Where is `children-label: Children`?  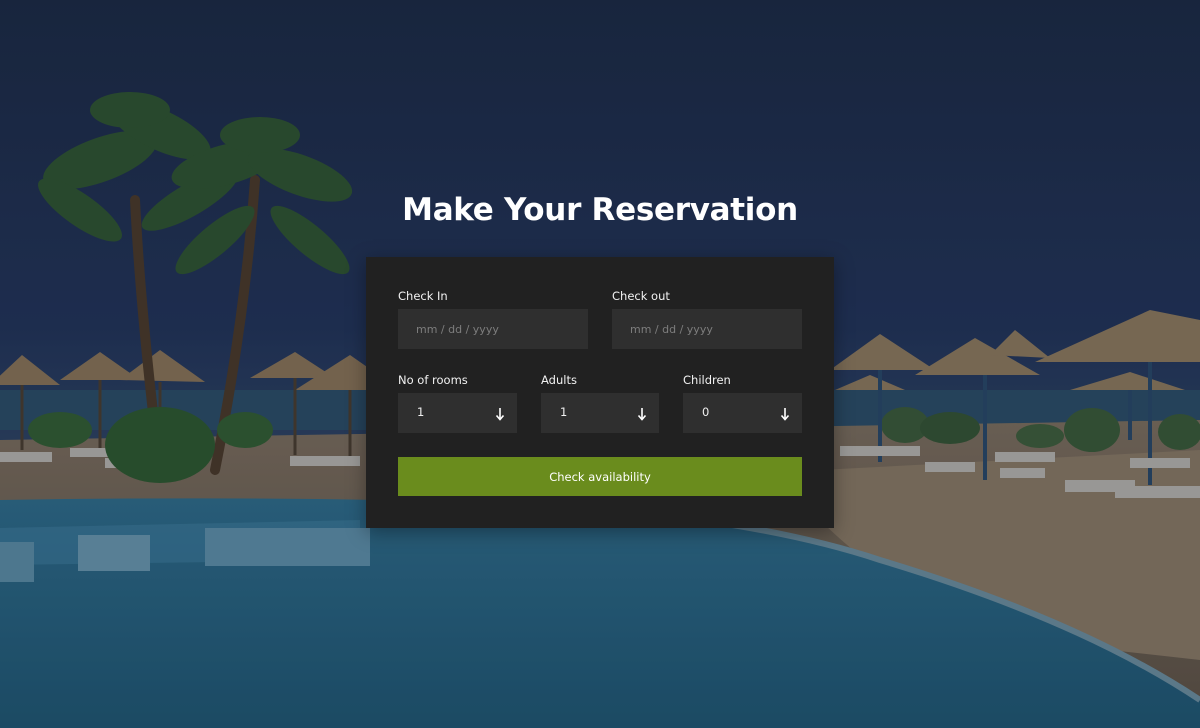 children-label: Children is located at coordinates (707, 380).